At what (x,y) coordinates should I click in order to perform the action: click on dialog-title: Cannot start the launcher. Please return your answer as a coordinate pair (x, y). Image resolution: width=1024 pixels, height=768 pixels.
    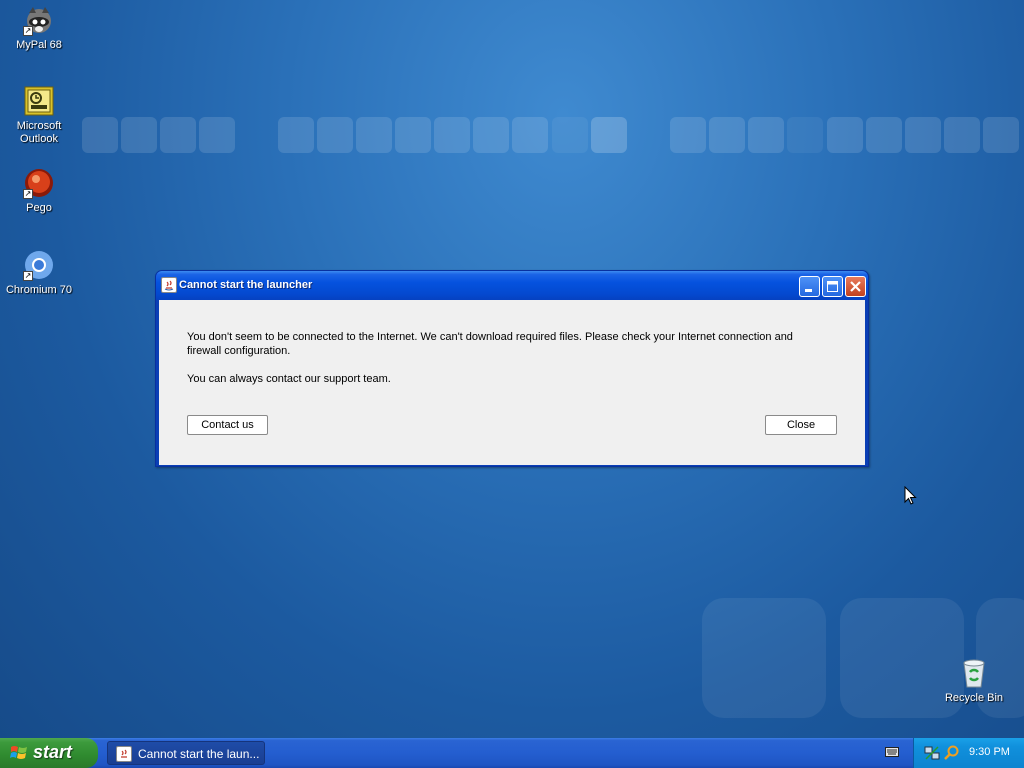
    Looking at the image, I should click on (246, 285).